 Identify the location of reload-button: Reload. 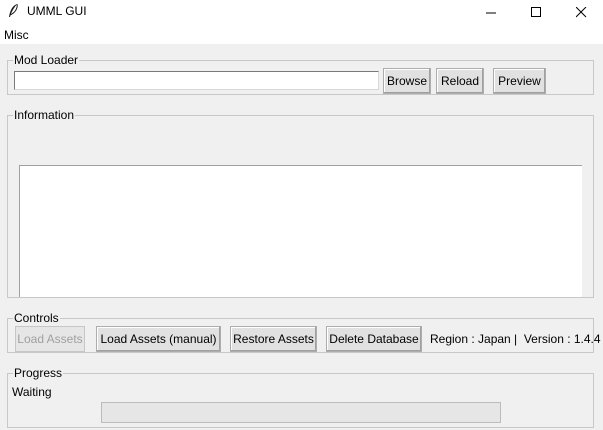
(460, 81).